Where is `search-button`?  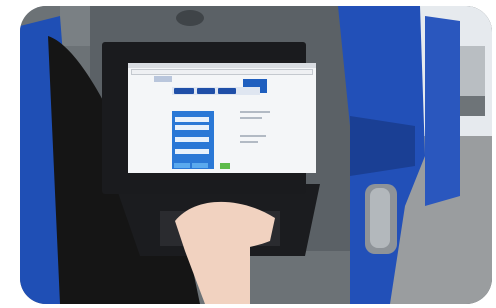
search-button is located at coordinates (225, 166).